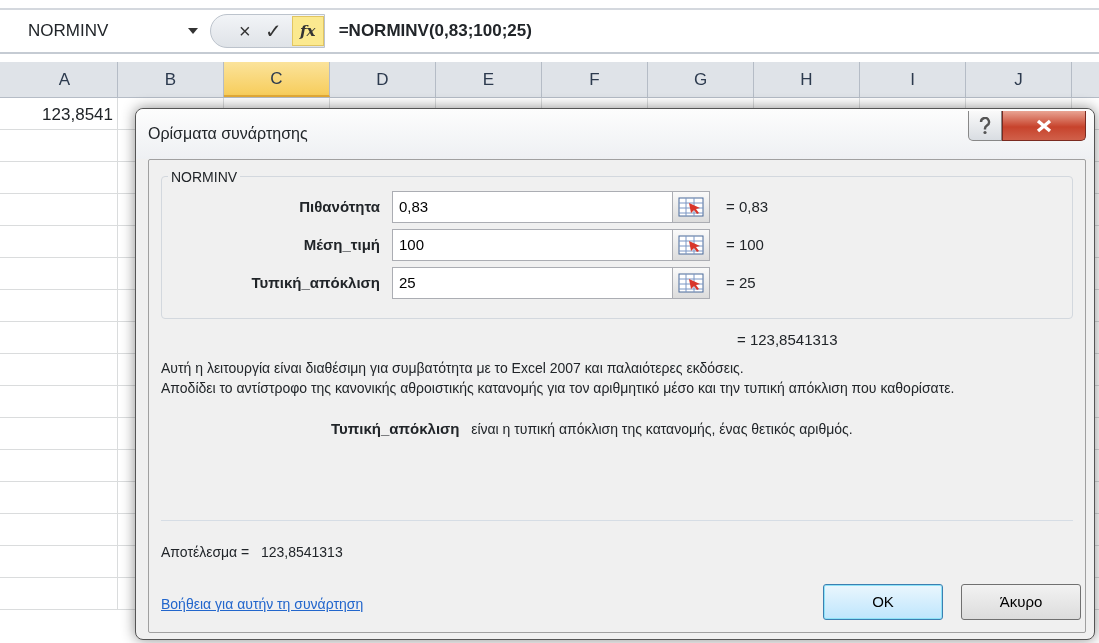  Describe the element at coordinates (228, 134) in the screenshot. I see `dialog-title: Ορίσματα συνάρτησης` at that location.